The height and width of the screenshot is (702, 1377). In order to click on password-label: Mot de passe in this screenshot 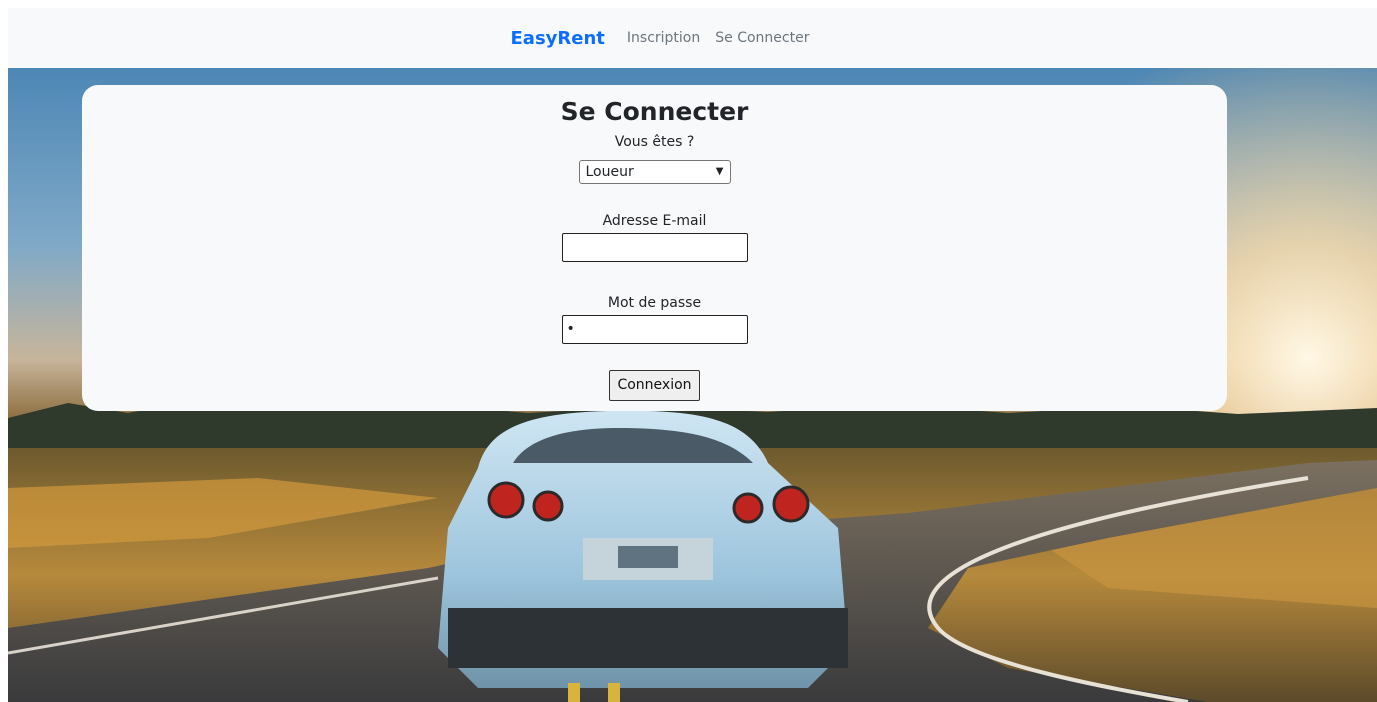, I will do `click(654, 303)`.